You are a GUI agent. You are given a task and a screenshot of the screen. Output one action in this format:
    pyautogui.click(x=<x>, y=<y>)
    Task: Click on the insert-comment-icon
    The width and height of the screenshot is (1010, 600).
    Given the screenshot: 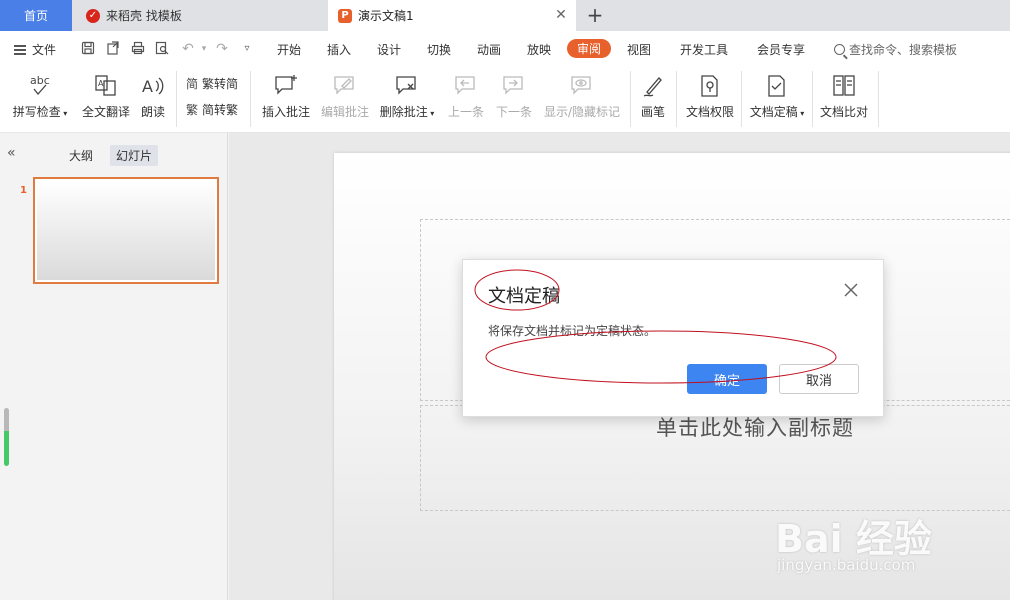 What is the action you would take?
    pyautogui.click(x=286, y=86)
    